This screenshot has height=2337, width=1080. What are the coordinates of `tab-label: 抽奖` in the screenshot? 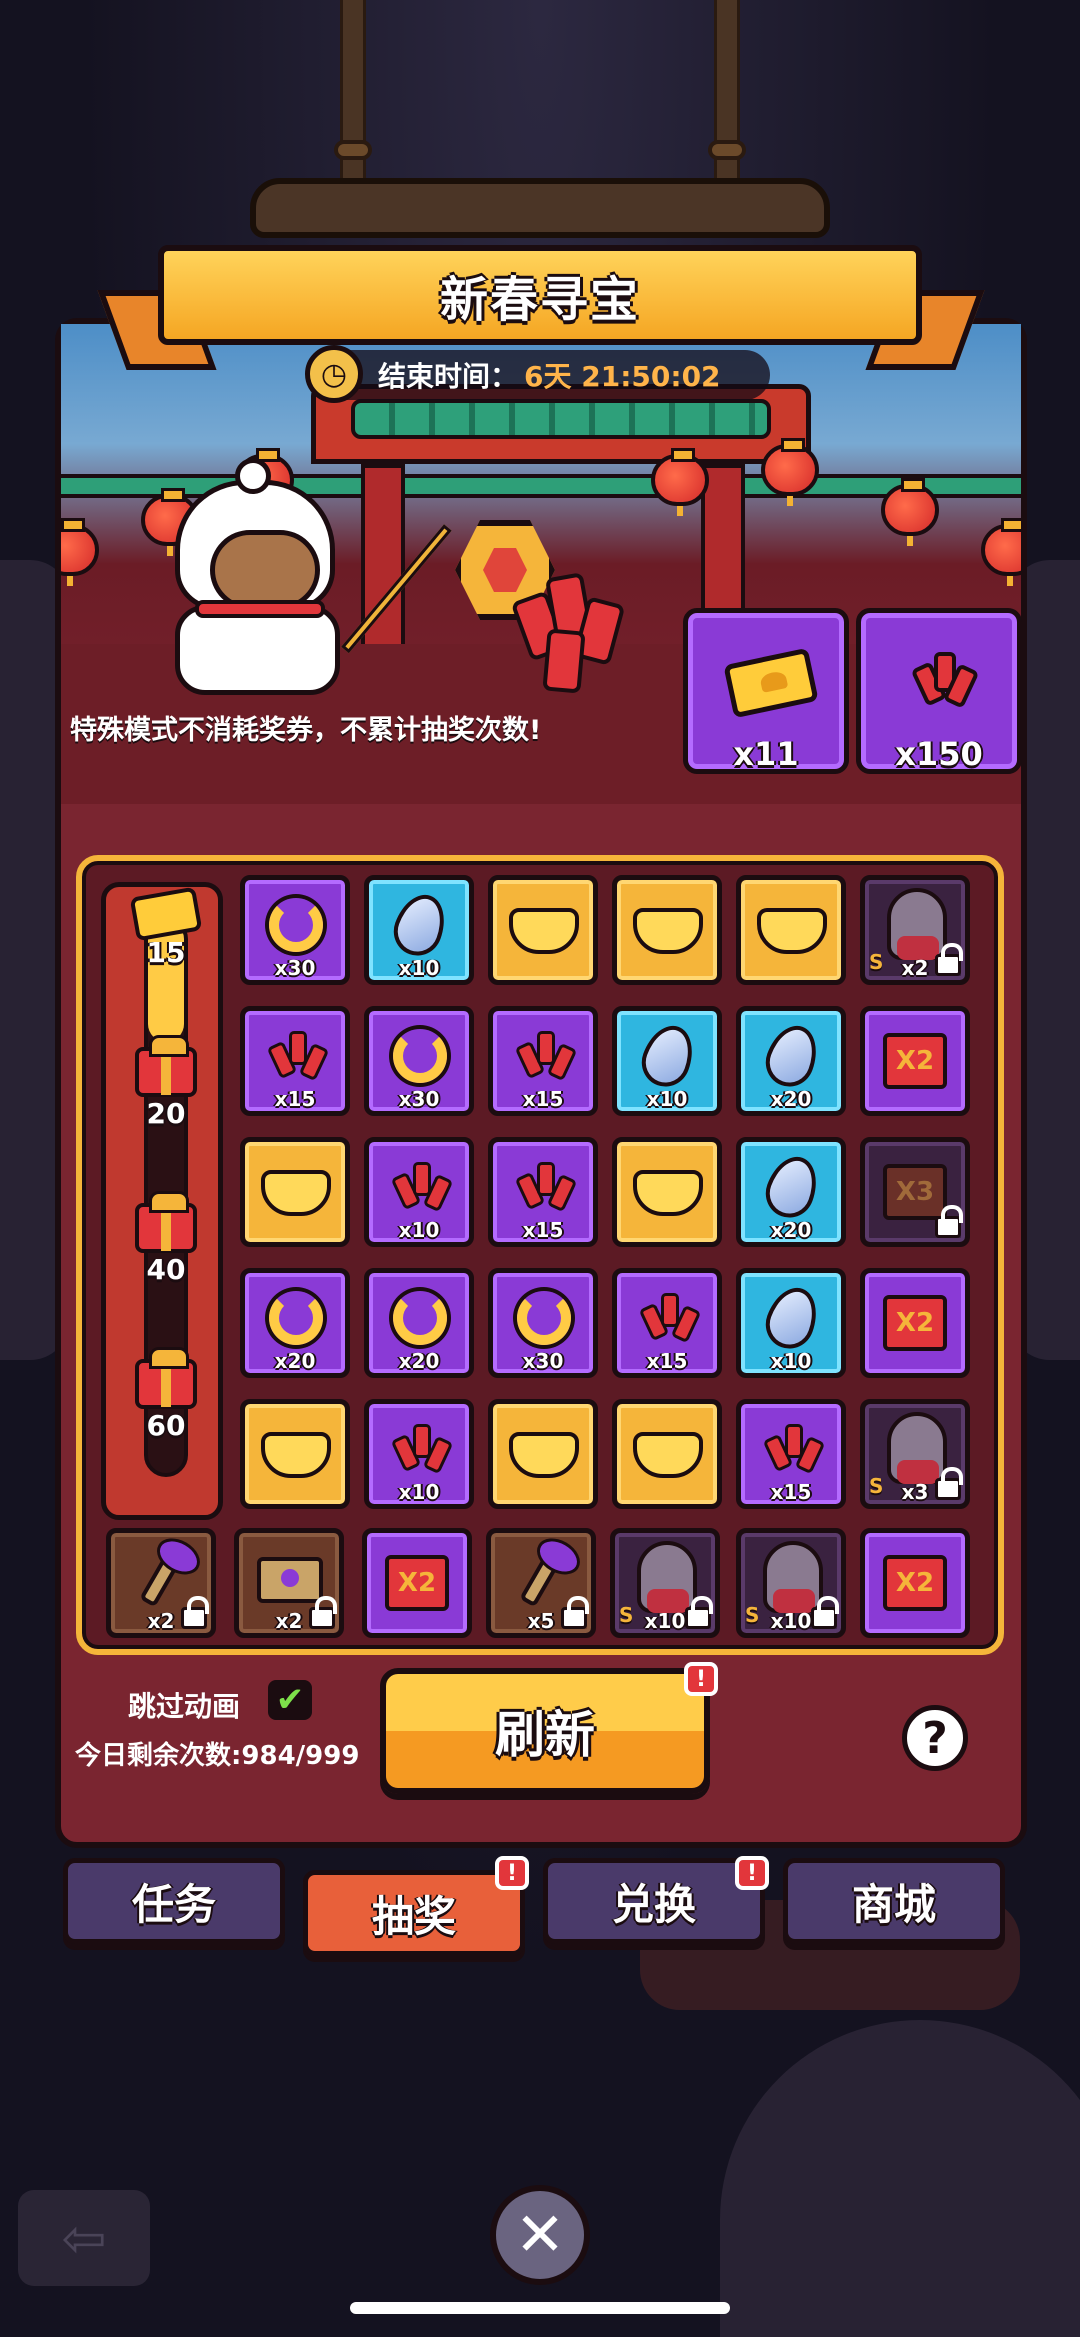 It's located at (413, 1916).